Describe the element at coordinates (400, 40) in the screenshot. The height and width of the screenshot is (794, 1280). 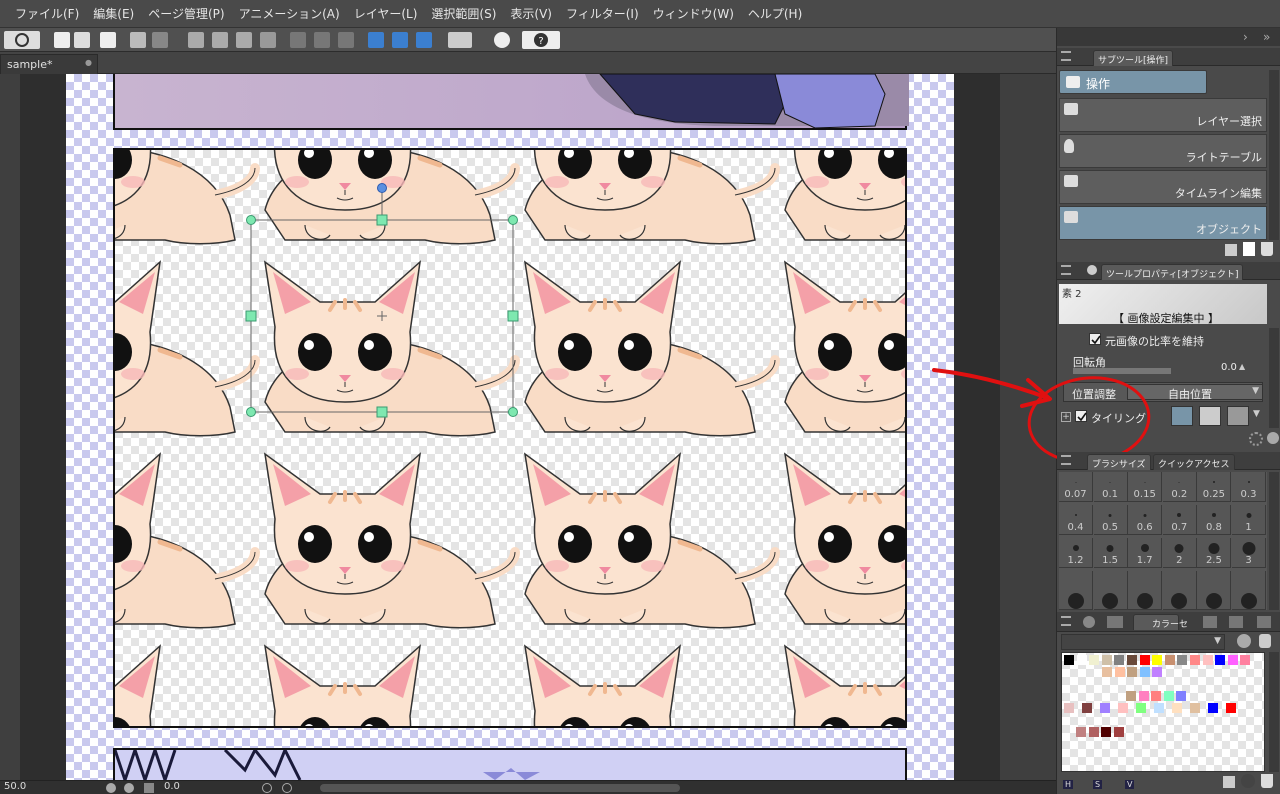
I see `snap-special-ruler-icon` at that location.